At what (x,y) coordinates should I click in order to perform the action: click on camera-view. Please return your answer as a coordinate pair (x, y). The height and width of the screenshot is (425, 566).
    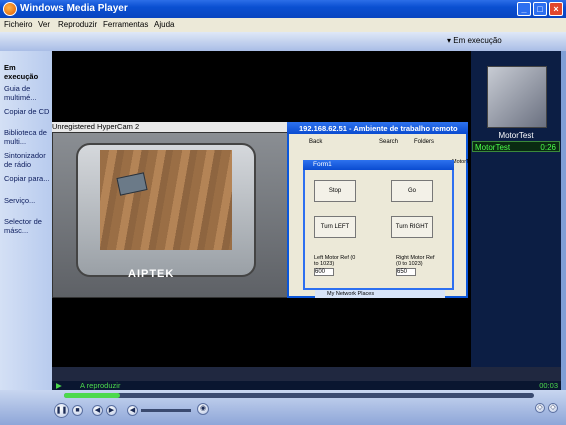
    Looking at the image, I should click on (166, 200).